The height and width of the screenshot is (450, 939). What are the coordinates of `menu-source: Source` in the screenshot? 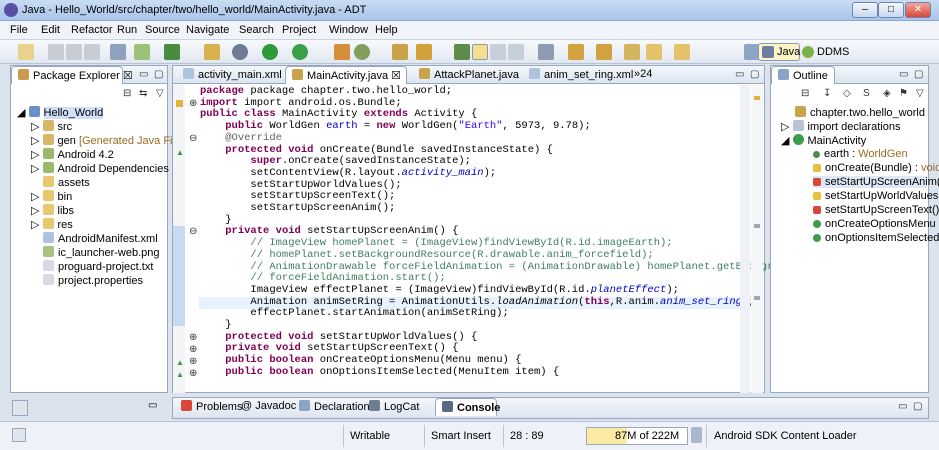 It's located at (162, 30).